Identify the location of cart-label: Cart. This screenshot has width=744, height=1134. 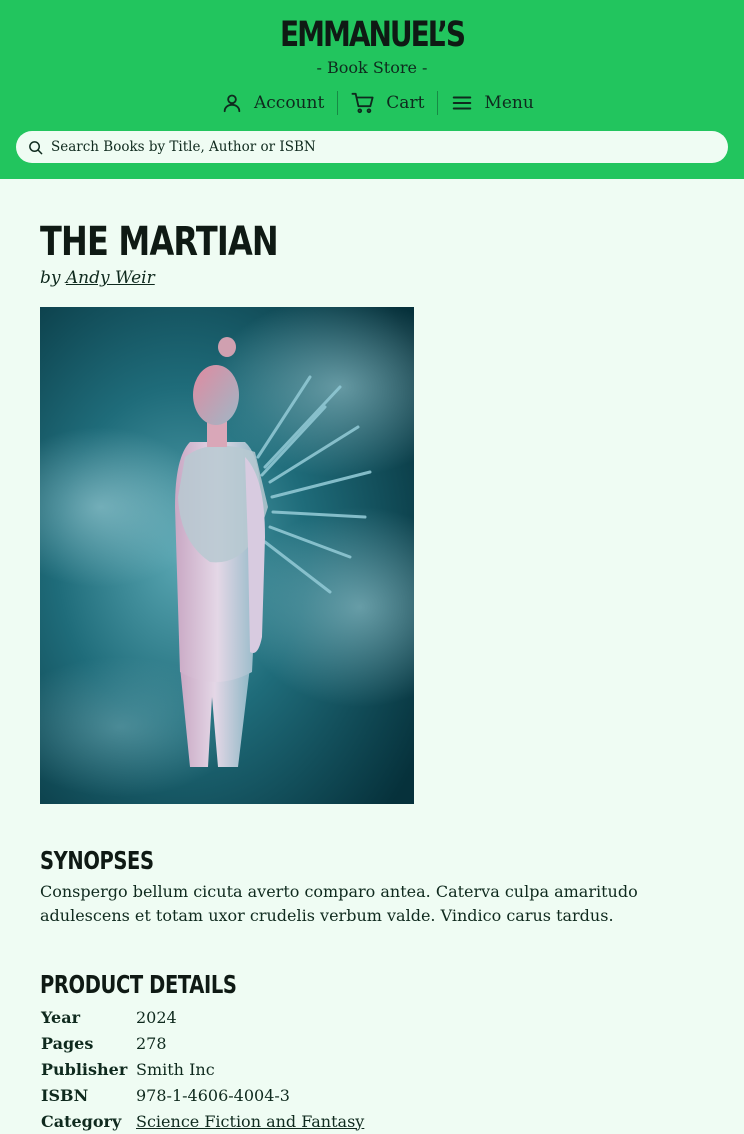
(405, 103).